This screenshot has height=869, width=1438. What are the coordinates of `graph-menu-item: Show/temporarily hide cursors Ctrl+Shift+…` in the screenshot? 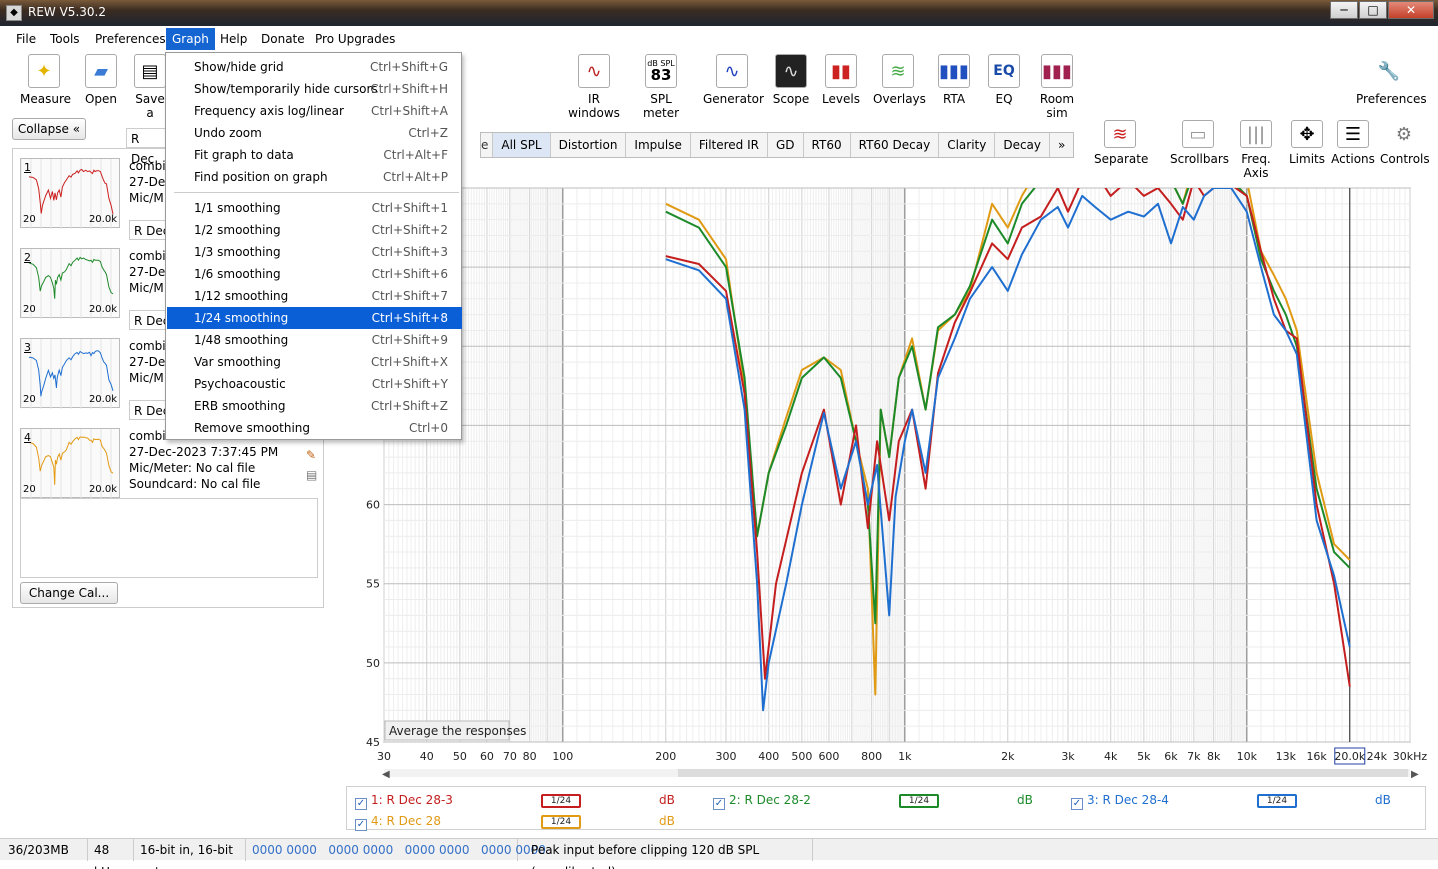 It's located at (314, 89).